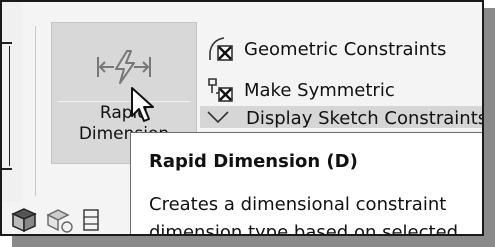  I want to click on rapid-dimension-label-line1: Rapid, so click(124, 113).